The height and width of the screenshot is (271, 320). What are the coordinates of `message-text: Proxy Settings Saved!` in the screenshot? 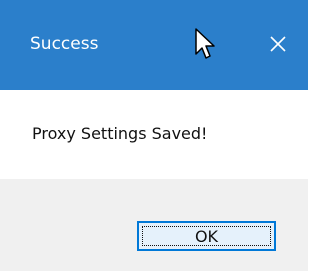 It's located at (120, 133).